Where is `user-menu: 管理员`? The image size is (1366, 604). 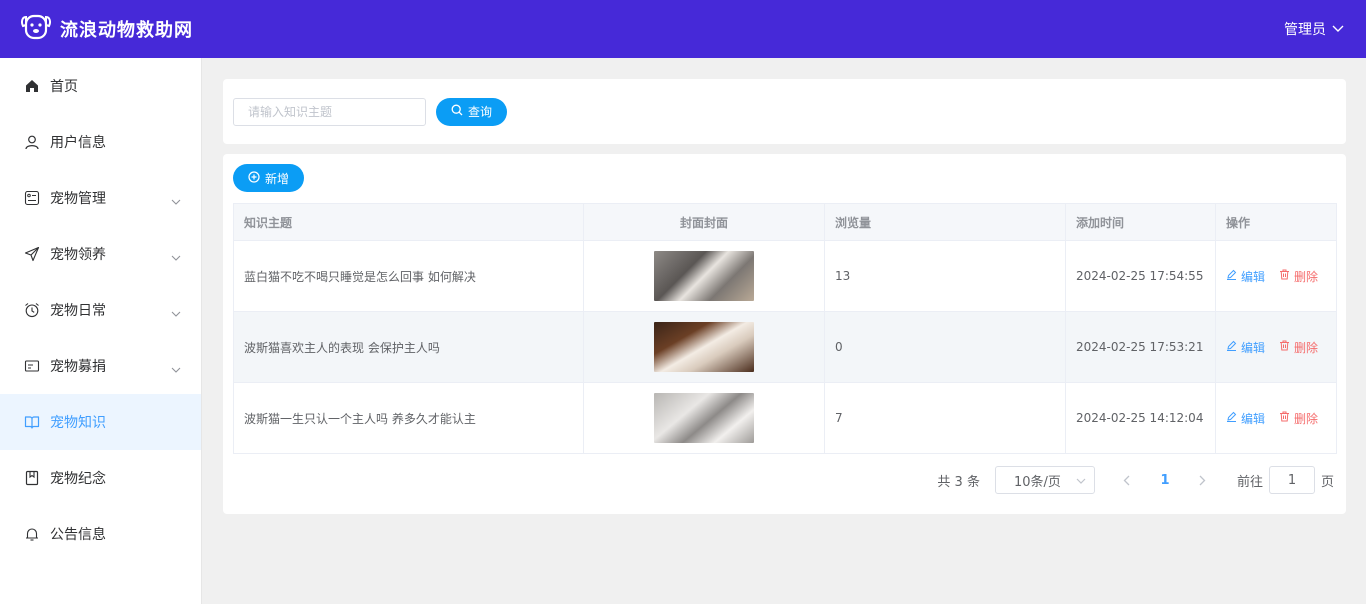 user-menu: 管理员 is located at coordinates (1314, 29).